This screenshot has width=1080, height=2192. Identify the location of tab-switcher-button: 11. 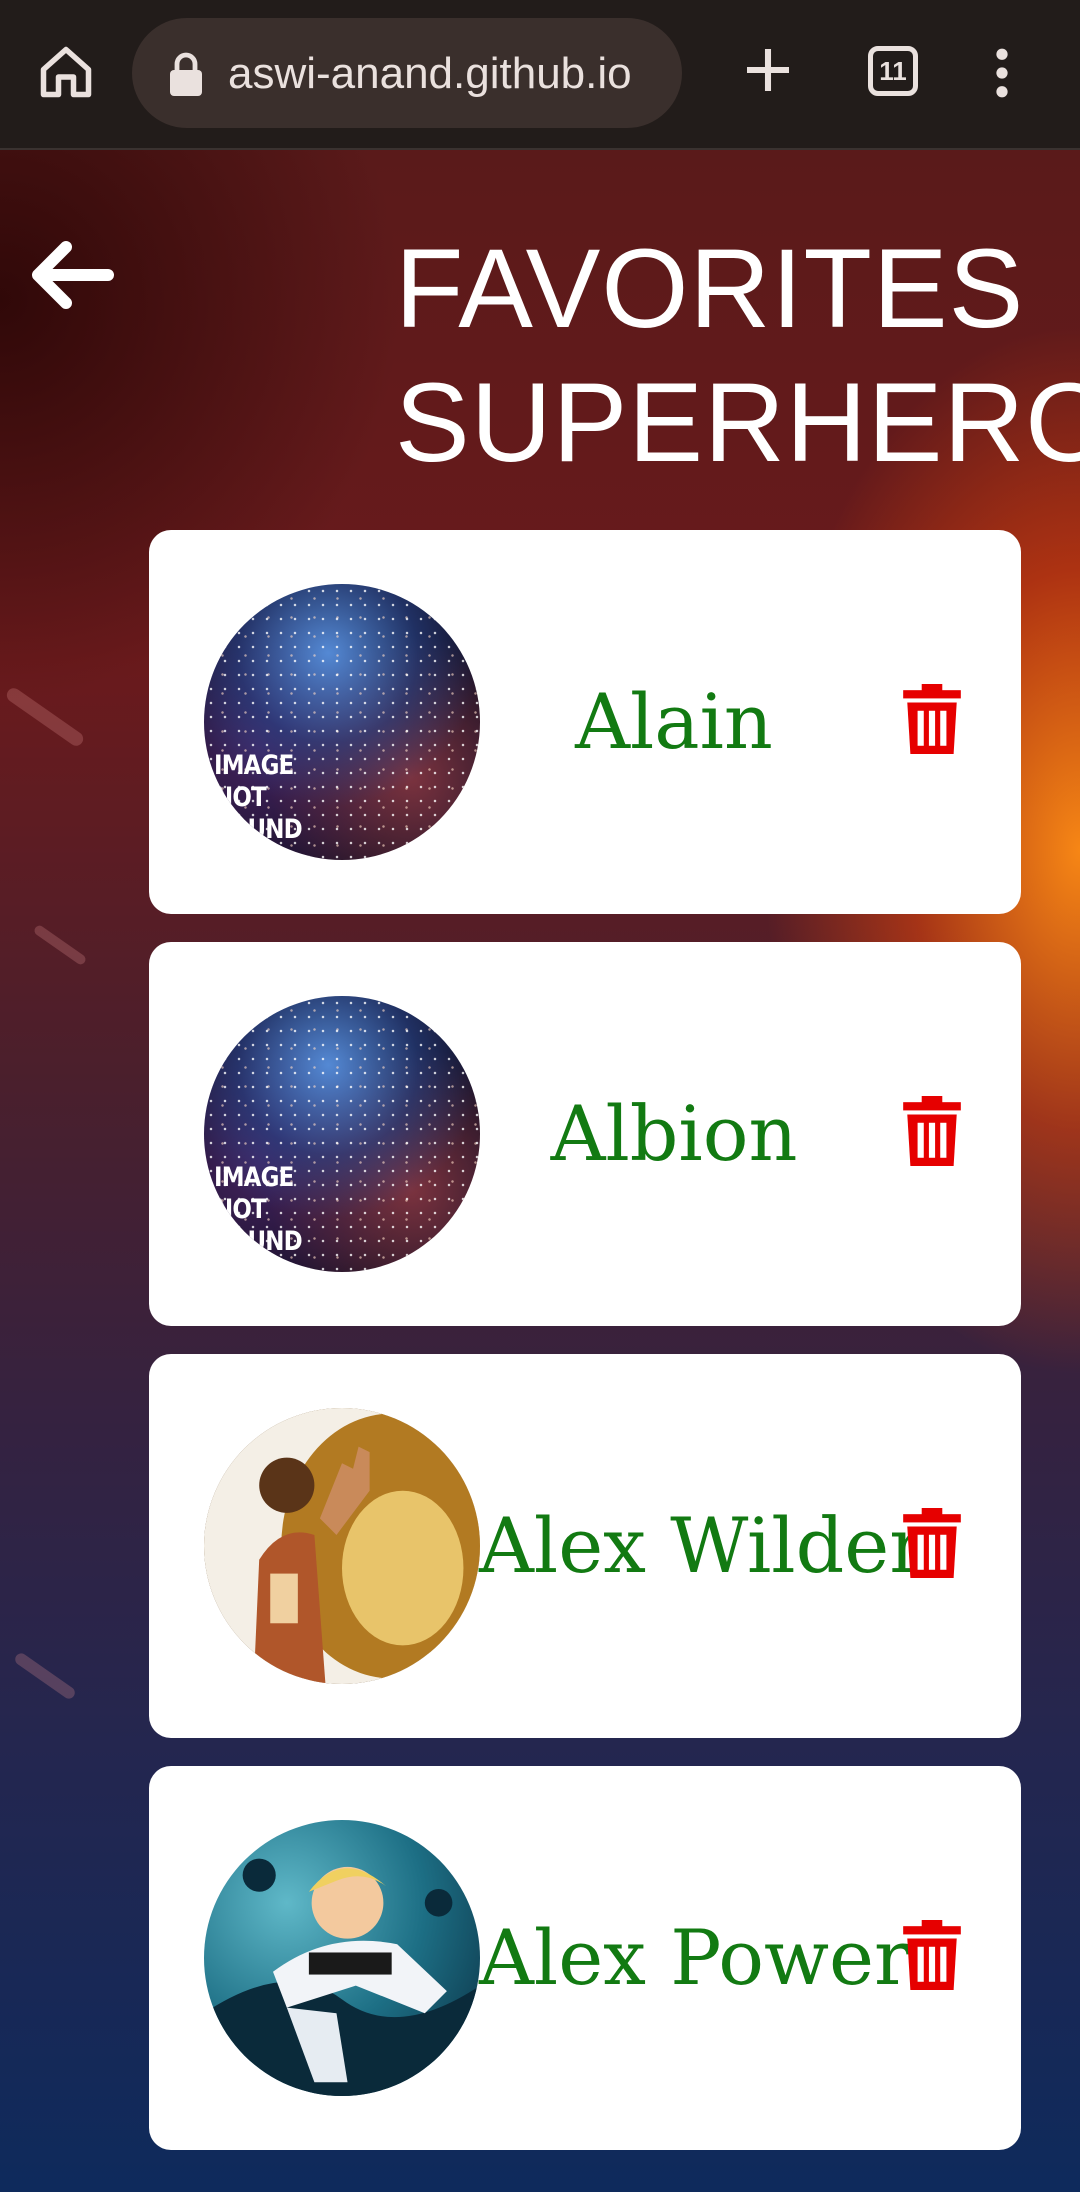
(893, 71).